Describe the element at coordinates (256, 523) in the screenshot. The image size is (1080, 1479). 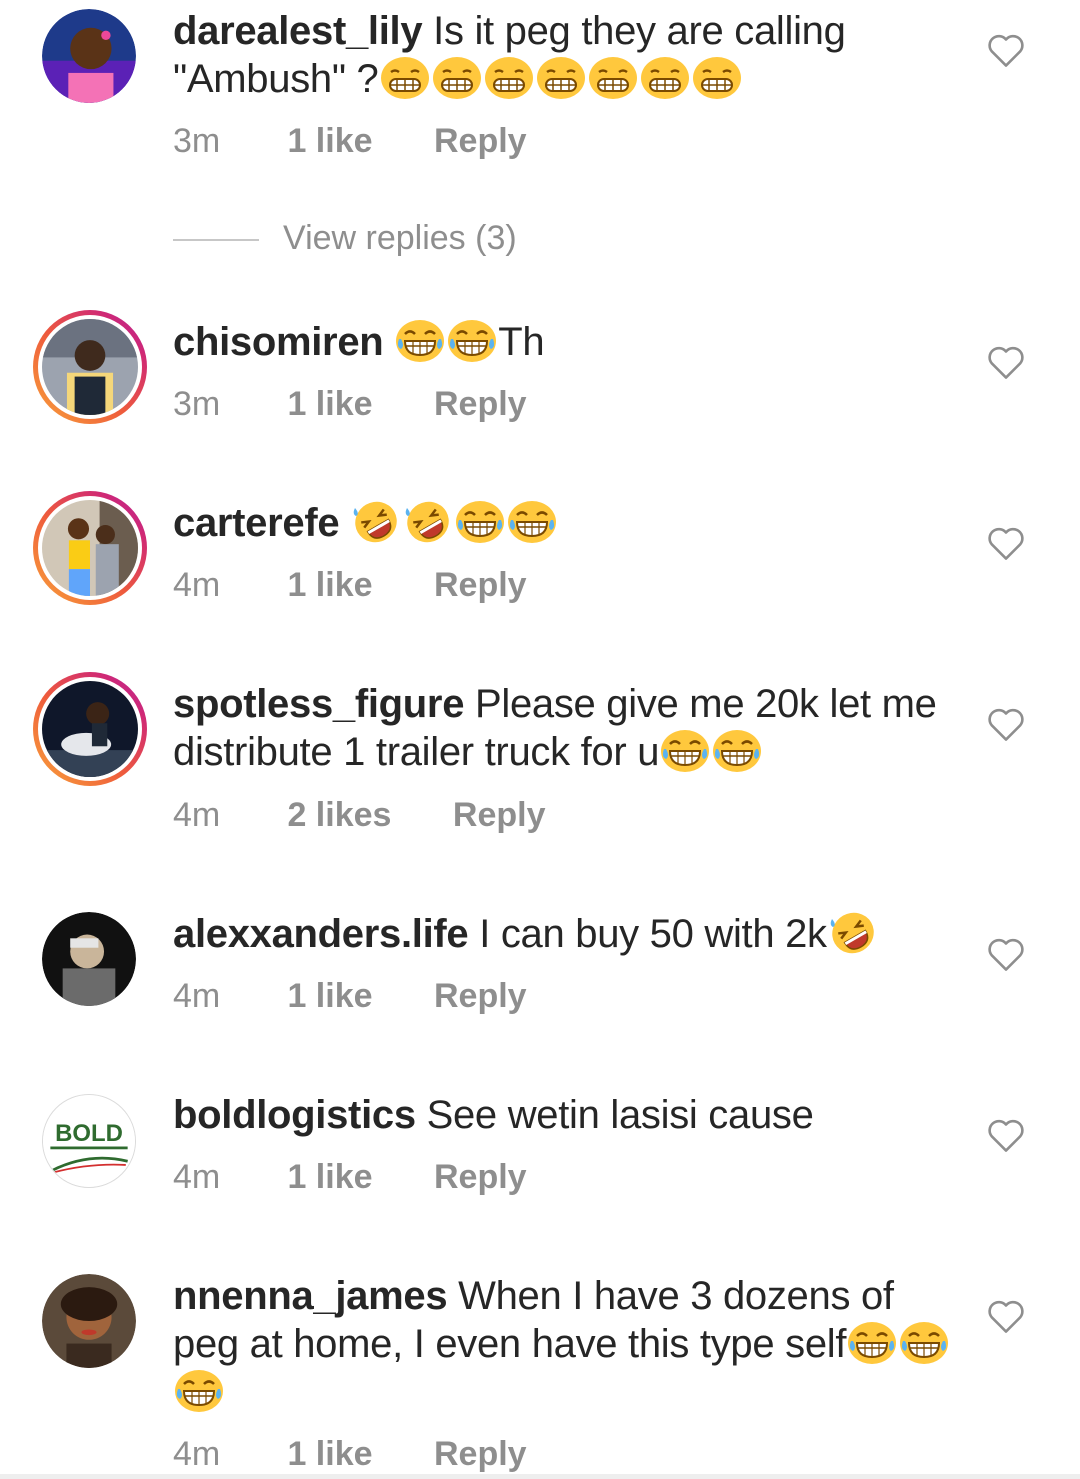
I see `username: carterefe` at that location.